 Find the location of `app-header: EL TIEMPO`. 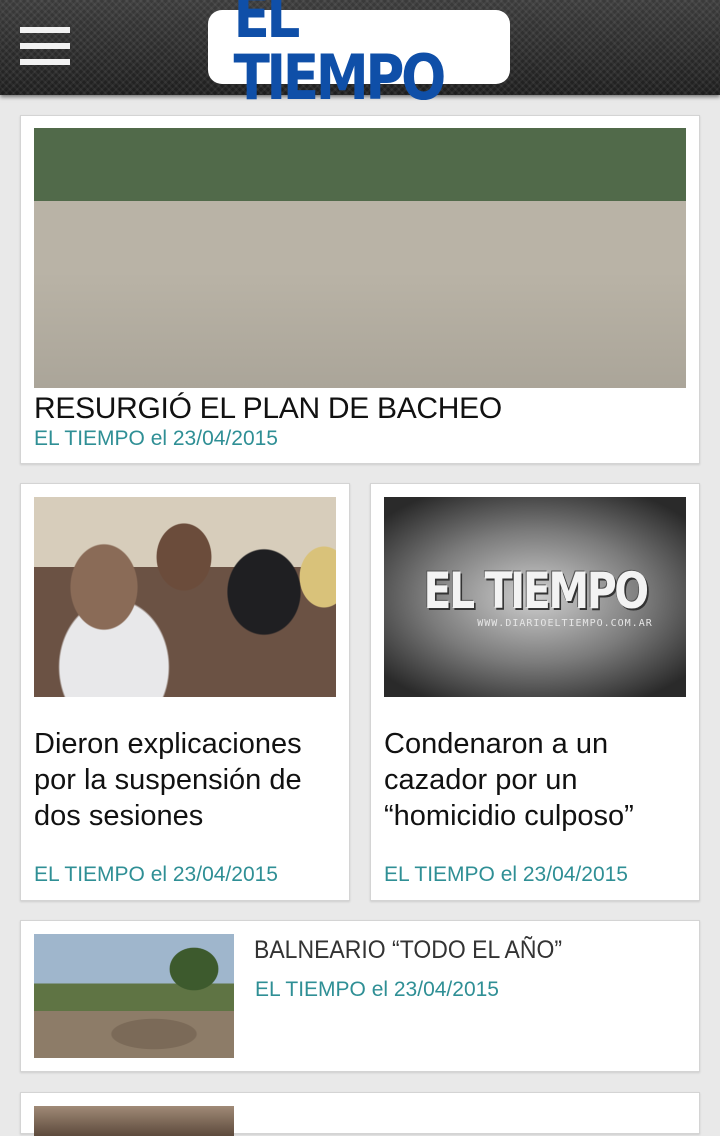

app-header: EL TIEMPO is located at coordinates (360, 54).